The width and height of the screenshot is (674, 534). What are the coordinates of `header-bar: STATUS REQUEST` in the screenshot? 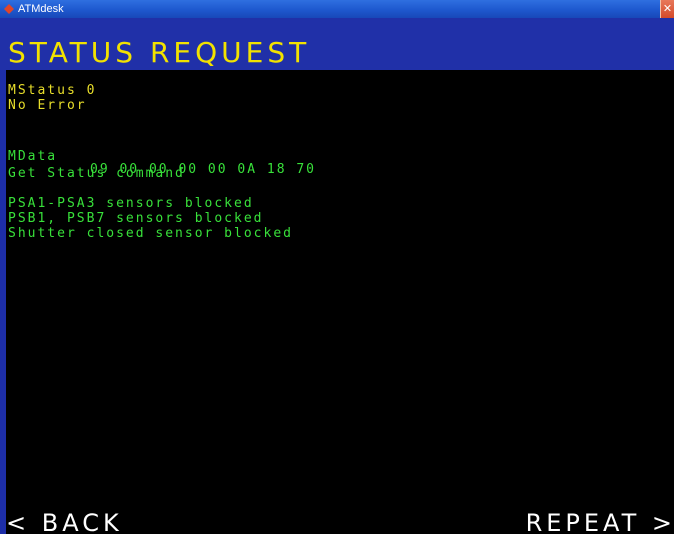 It's located at (337, 44).